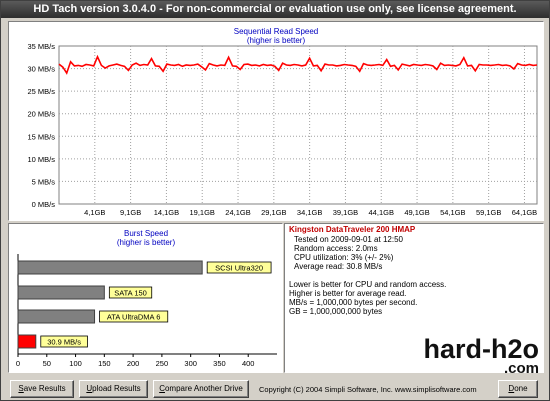  What do you see at coordinates (166, 212) in the screenshot?
I see `read-x-tick-label: 14,1GB` at bounding box center [166, 212].